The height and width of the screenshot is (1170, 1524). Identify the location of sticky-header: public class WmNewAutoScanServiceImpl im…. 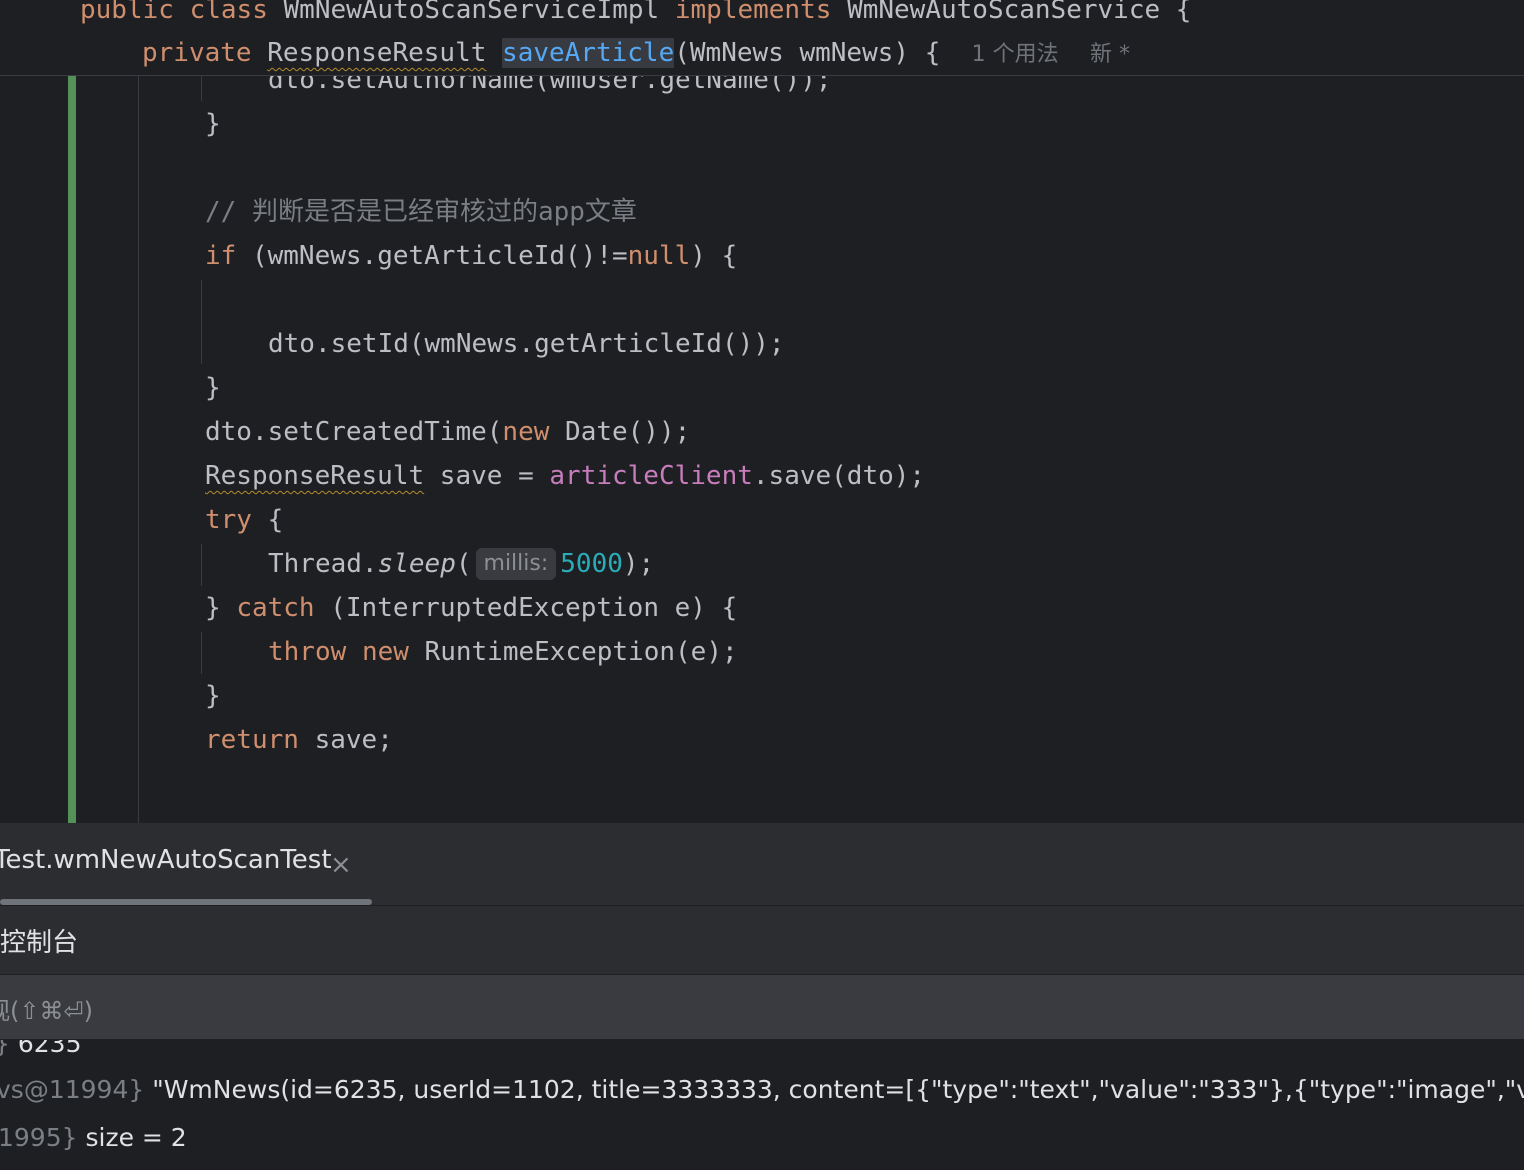
(762, 38).